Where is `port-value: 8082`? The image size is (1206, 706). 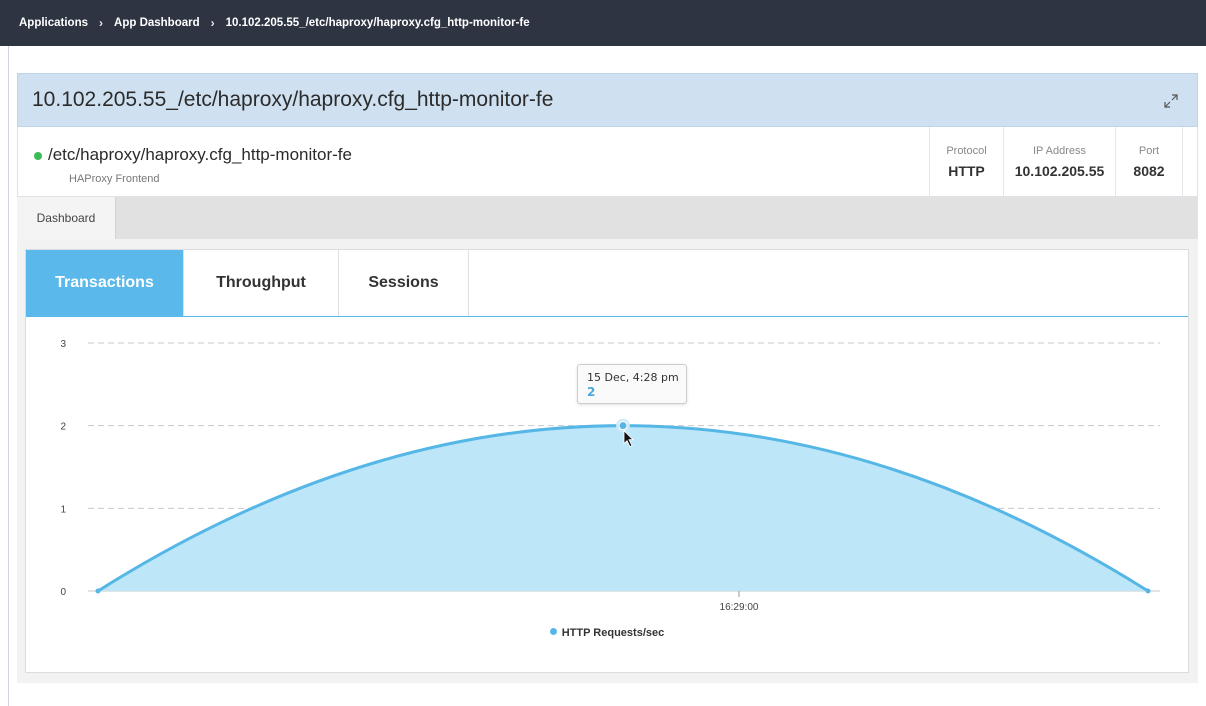 port-value: 8082 is located at coordinates (1149, 171).